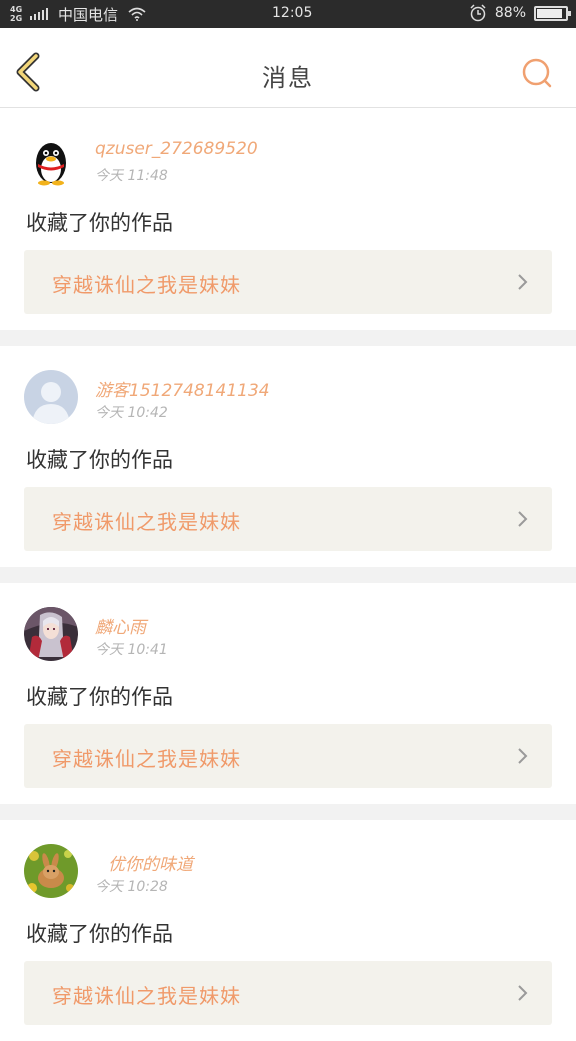 The height and width of the screenshot is (1041, 576). I want to click on username: qzuser_272689520, so click(176, 149).